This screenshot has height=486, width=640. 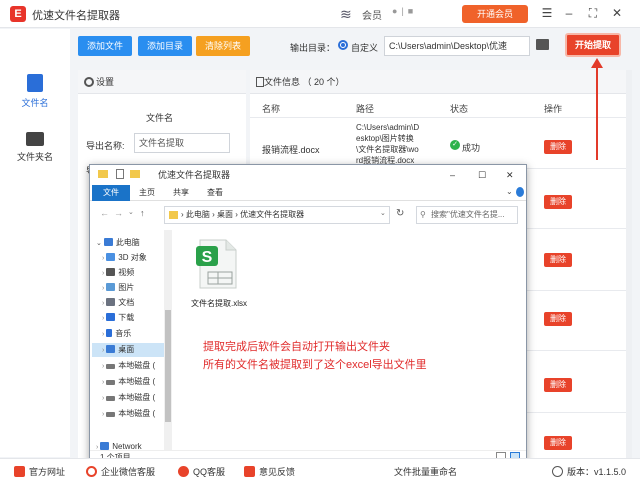 What do you see at coordinates (313, 48) in the screenshot?
I see `output-dir-label: 输出目录：` at bounding box center [313, 48].